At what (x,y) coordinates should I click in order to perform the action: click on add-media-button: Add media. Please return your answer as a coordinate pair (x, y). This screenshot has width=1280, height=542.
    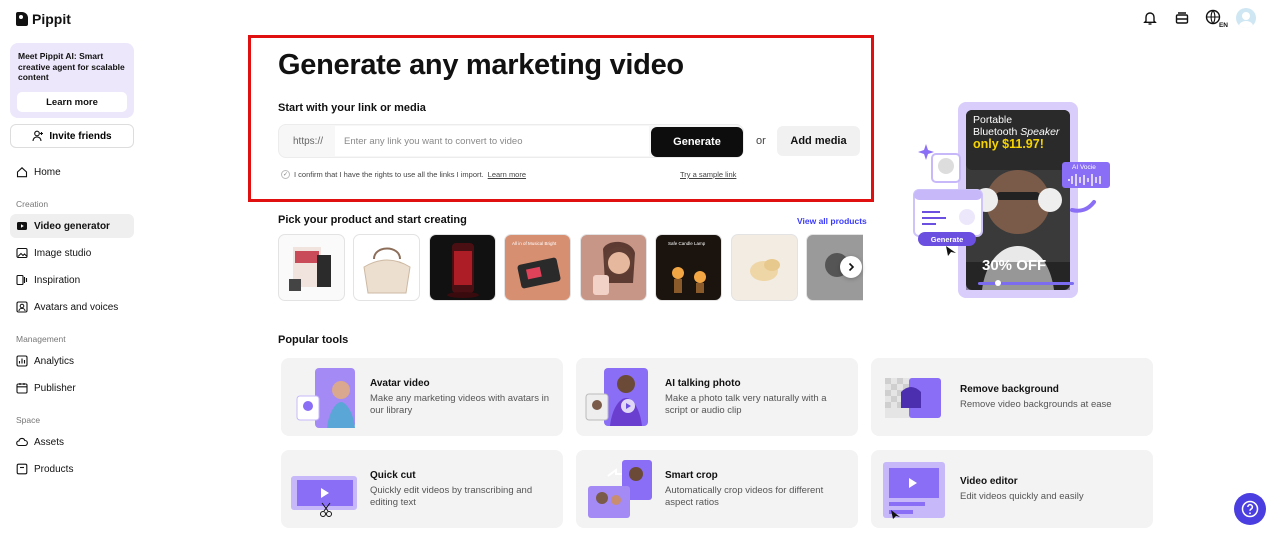
    Looking at the image, I should click on (818, 141).